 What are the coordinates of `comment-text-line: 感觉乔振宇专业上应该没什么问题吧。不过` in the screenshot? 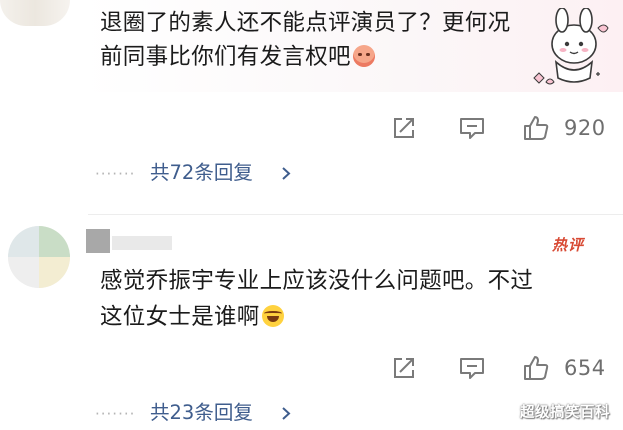 It's located at (317, 281).